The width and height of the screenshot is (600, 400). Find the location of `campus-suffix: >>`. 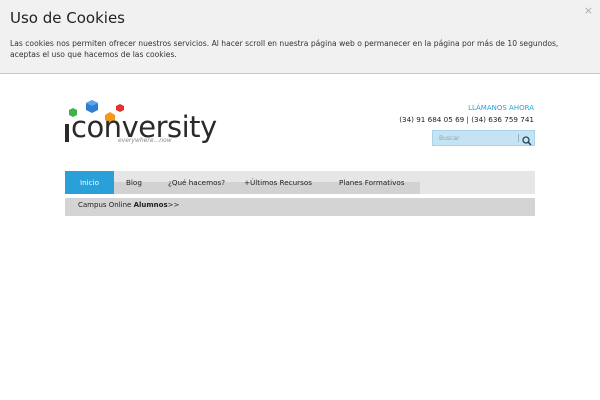

campus-suffix: >> is located at coordinates (173, 205).